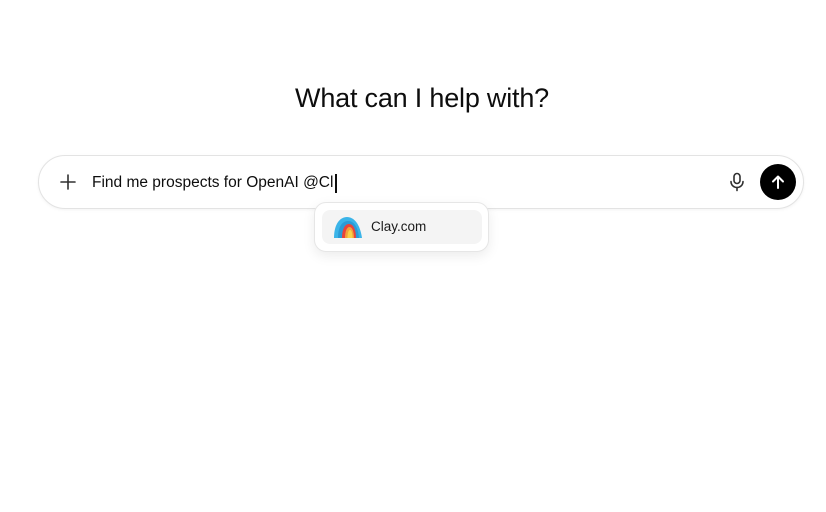  Describe the element at coordinates (399, 226) in the screenshot. I see `mention-option-label: Clay.com` at that location.